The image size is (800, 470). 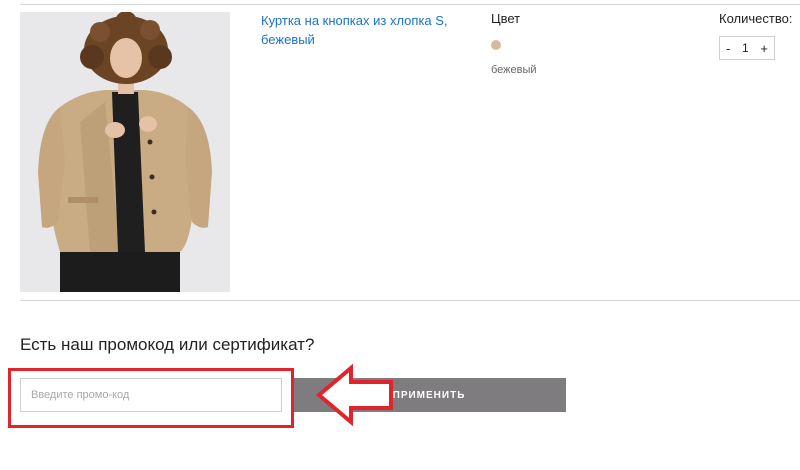 I want to click on quantity-stepper: - 1 +, so click(x=747, y=48).